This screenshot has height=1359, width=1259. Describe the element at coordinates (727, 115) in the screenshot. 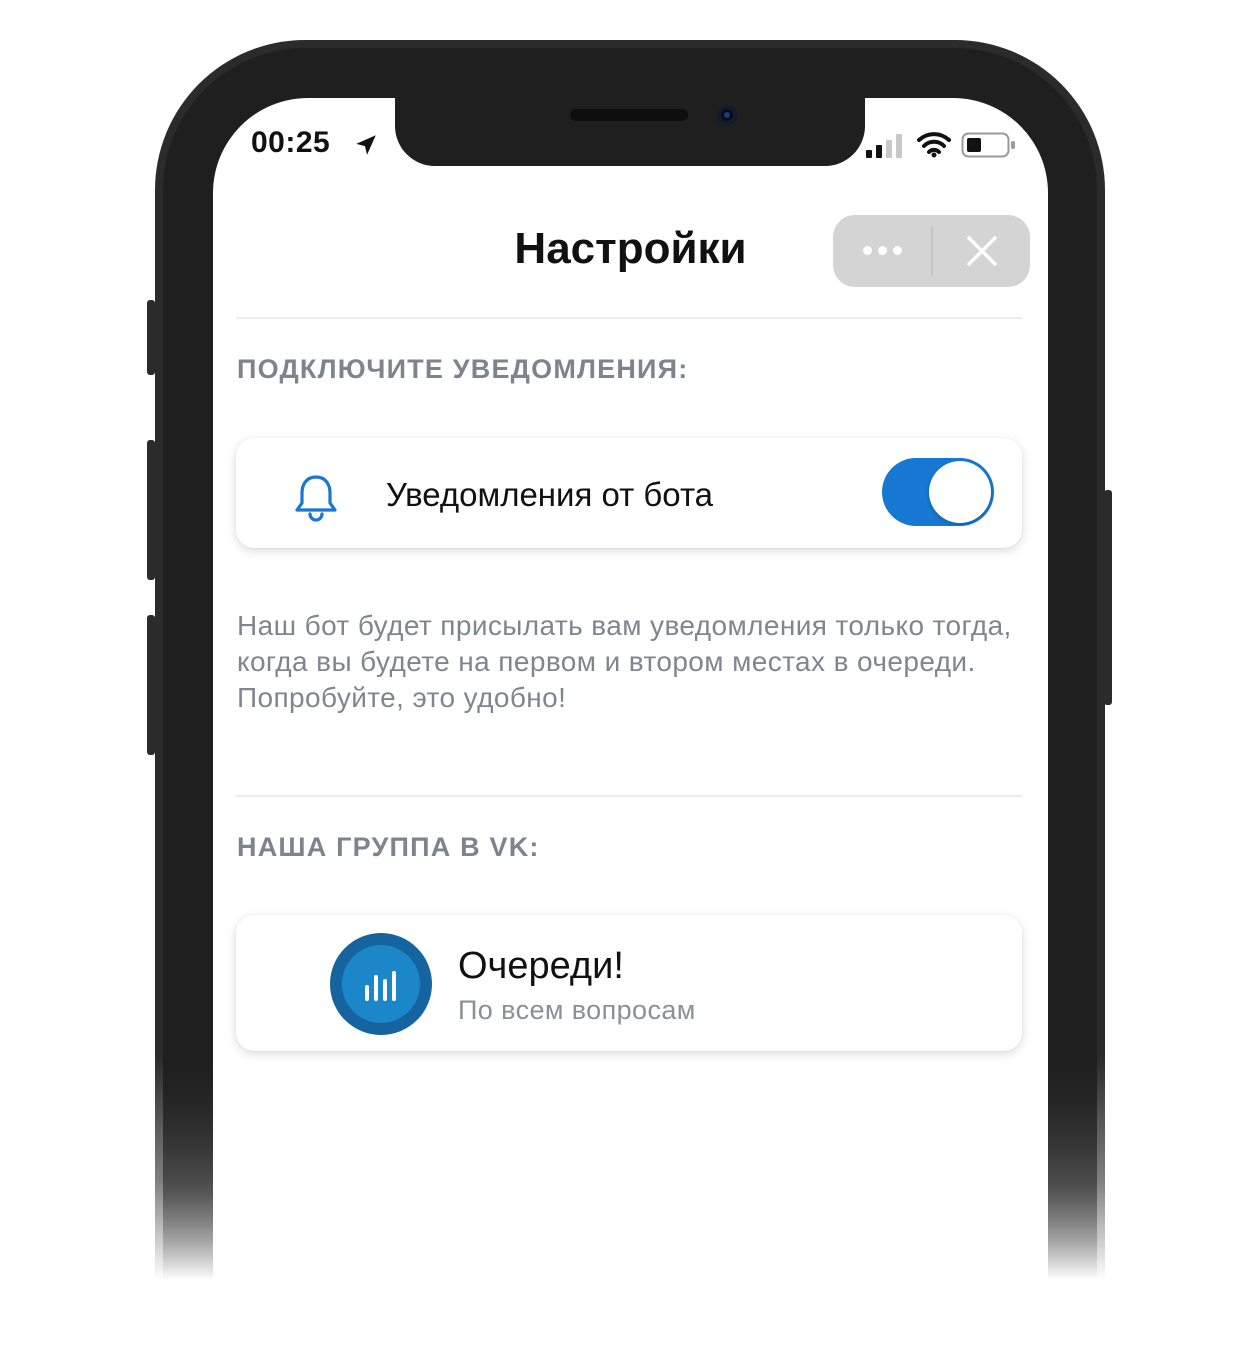

I see `front-camera` at that location.